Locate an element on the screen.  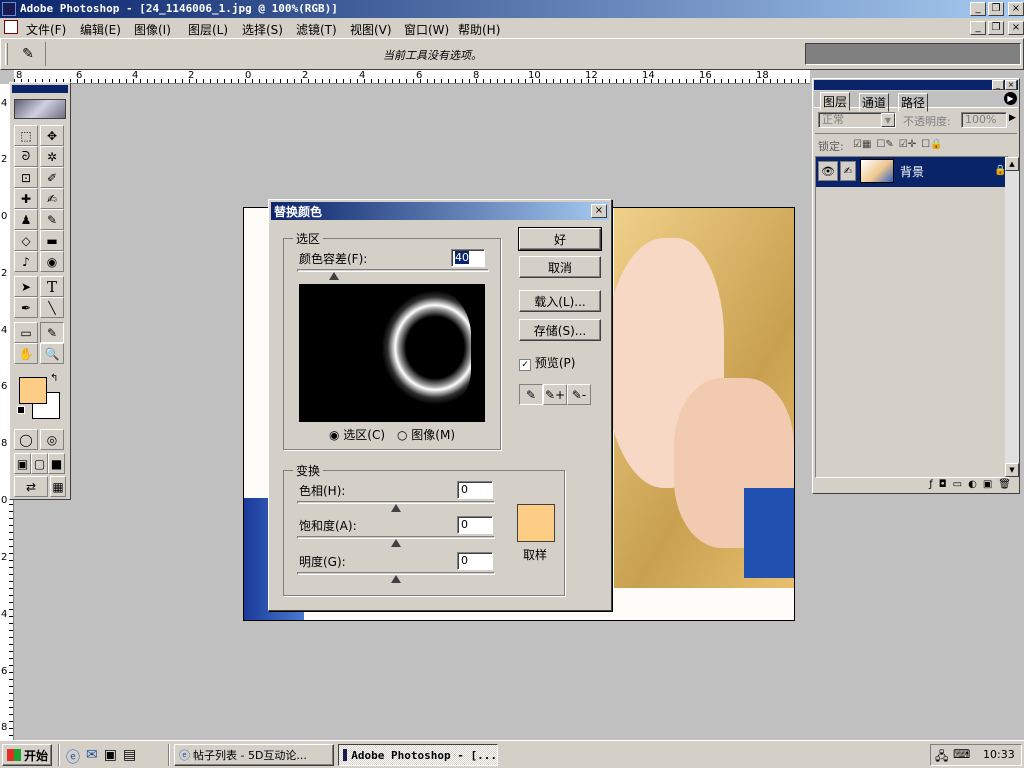
hue-slider-thumb is located at coordinates (396, 508).